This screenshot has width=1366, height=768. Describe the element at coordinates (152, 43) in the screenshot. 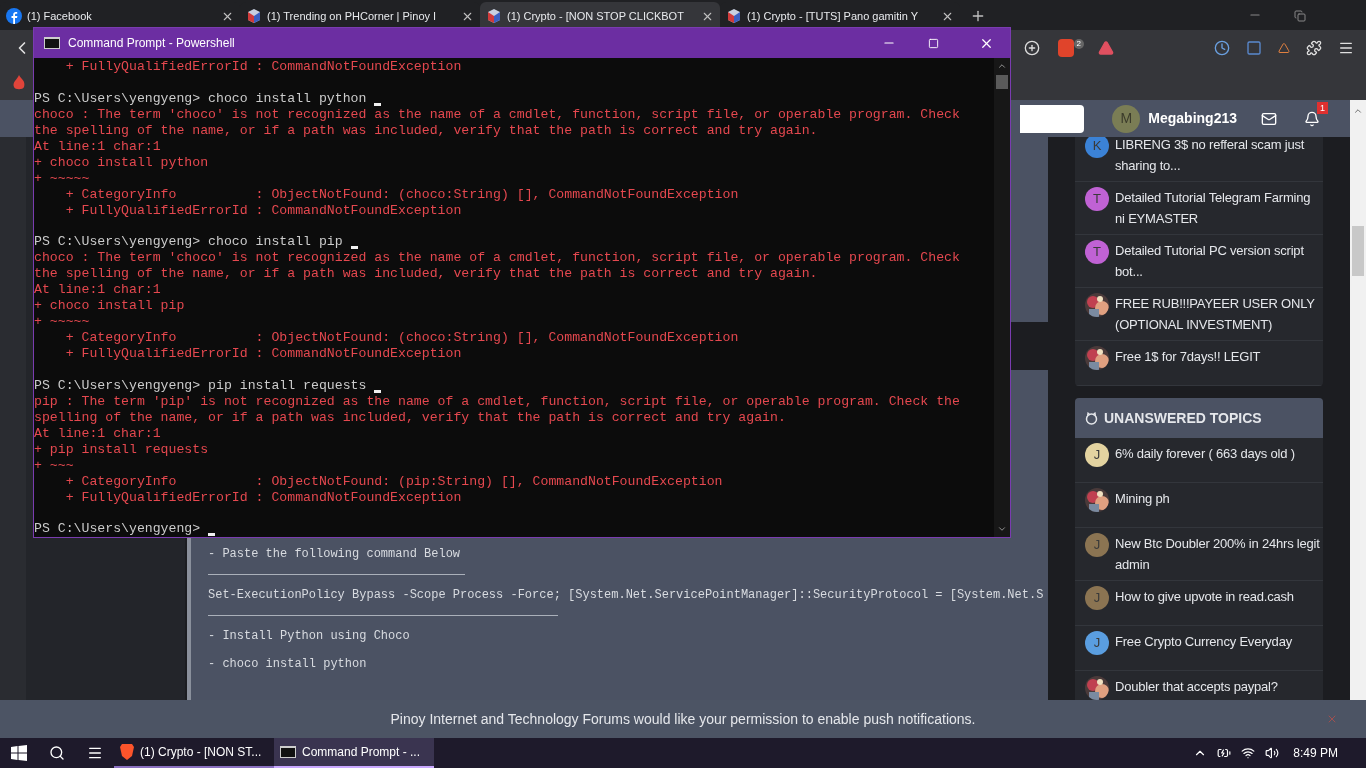

I see `window-title: Command Prompt - Powershell` at that location.